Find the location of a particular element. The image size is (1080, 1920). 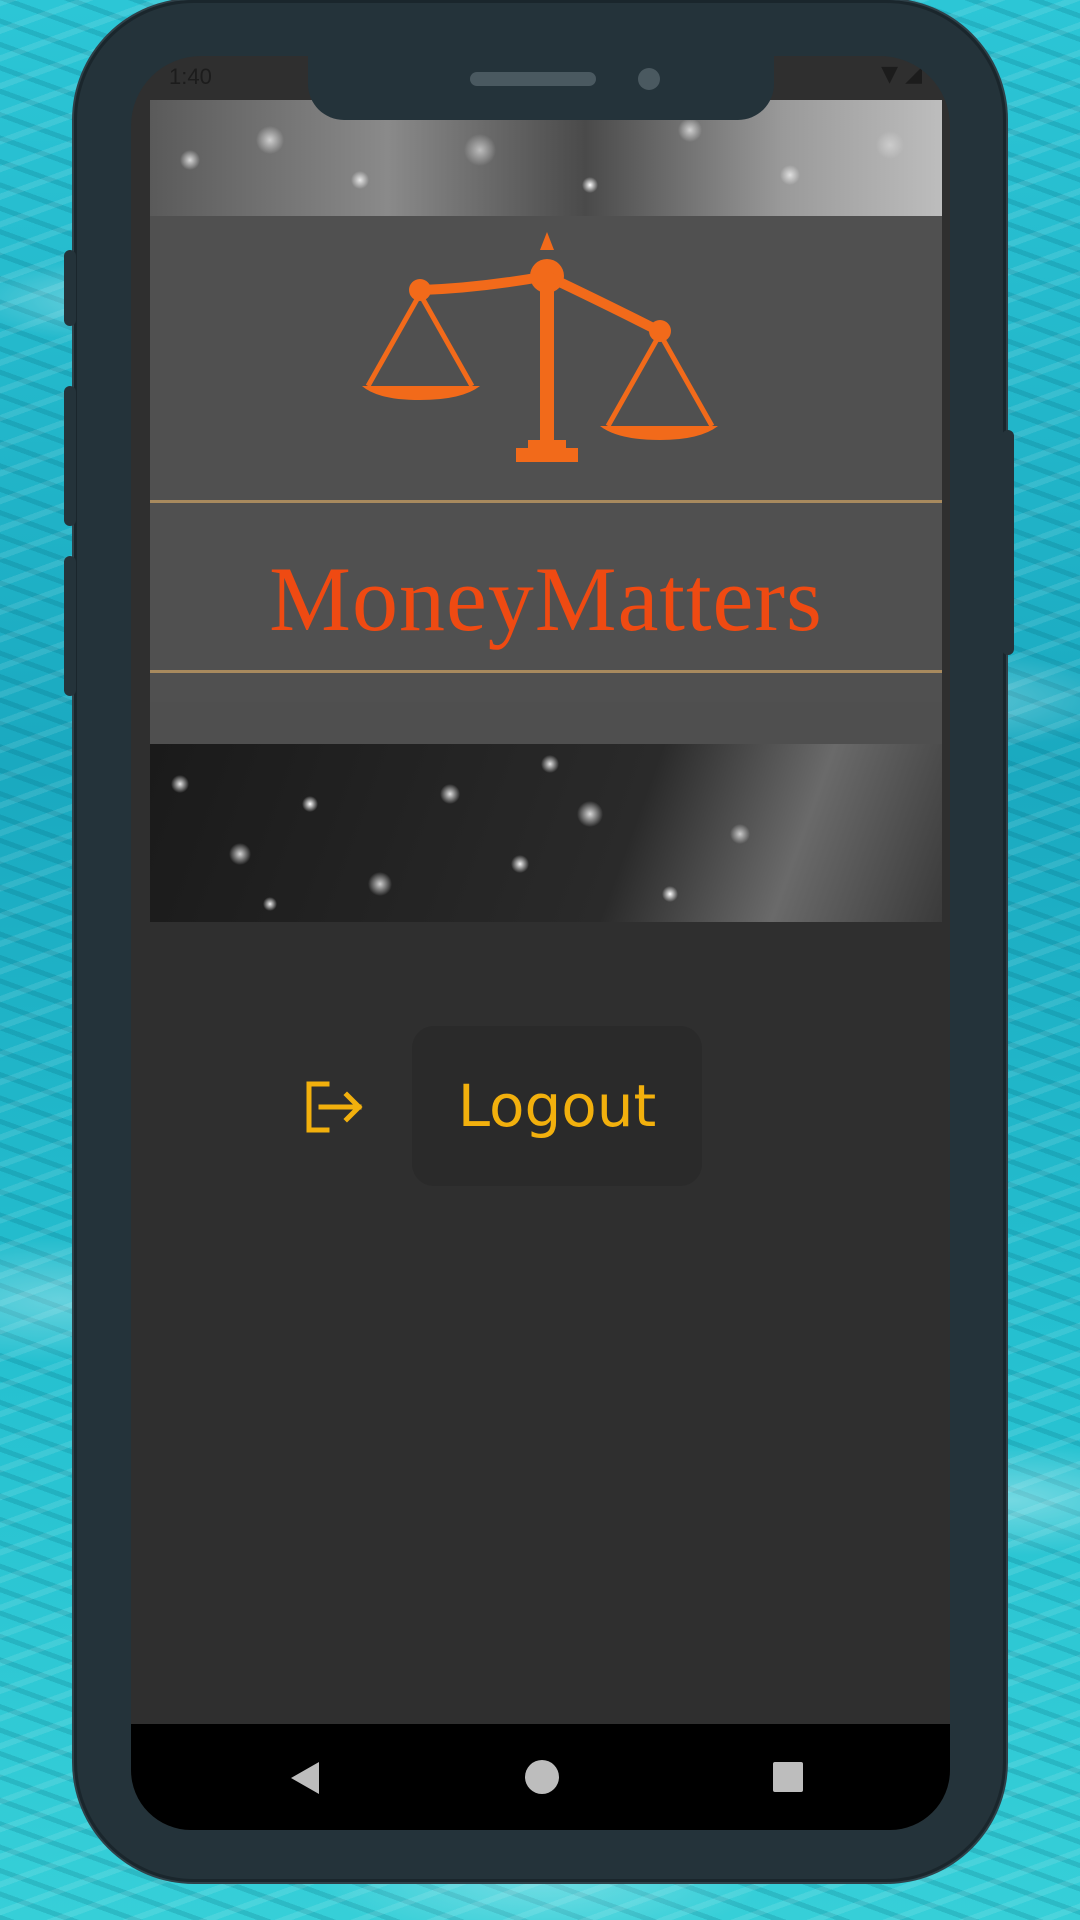

status-time: 1:40 is located at coordinates (190, 76).